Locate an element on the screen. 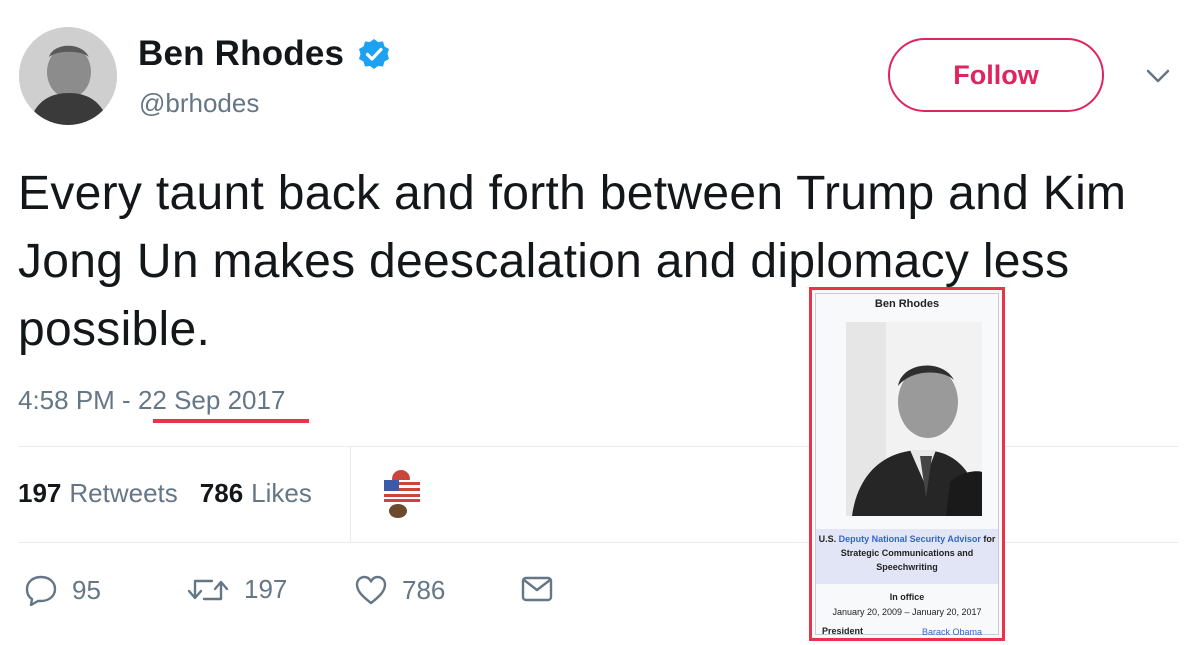 The image size is (1200, 645). infobox-photo is located at coordinates (914, 419).